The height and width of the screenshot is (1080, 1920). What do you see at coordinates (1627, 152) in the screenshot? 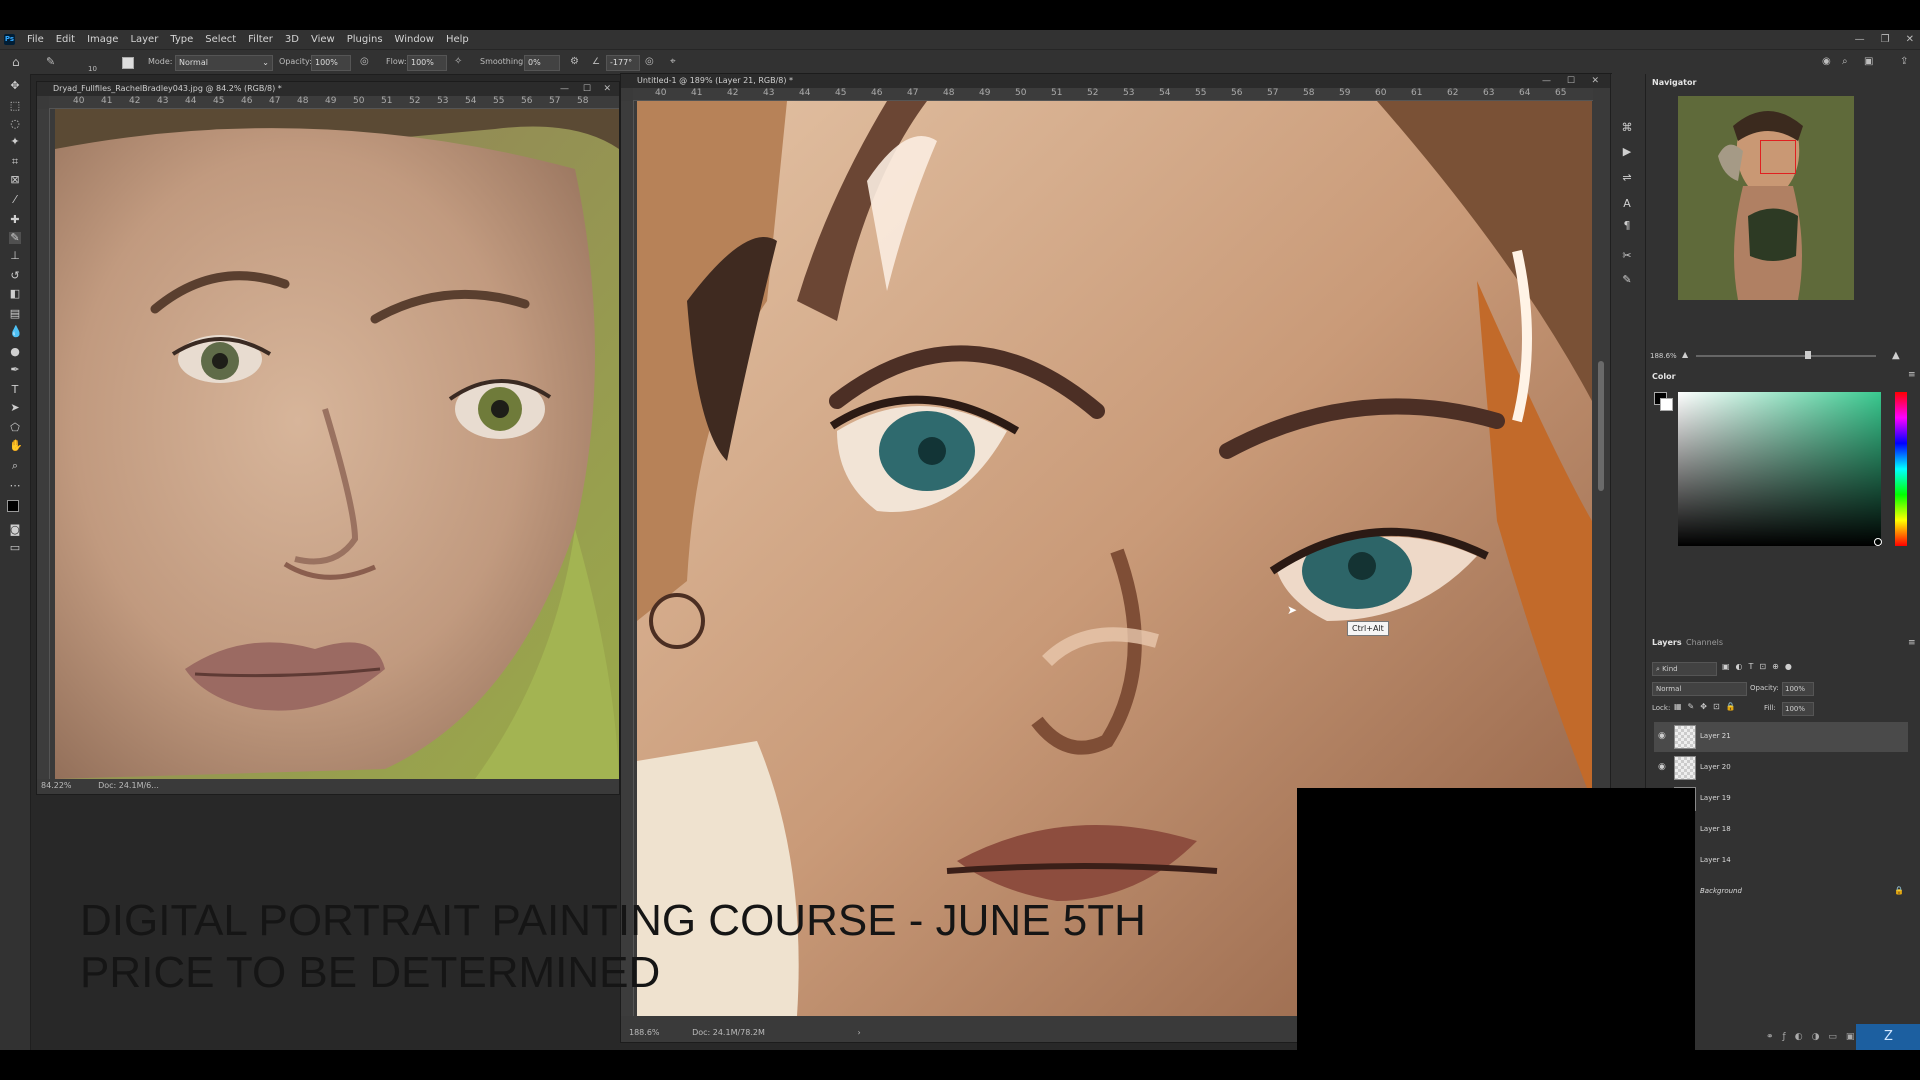
I see `actions-panel-icon: ▶` at bounding box center [1627, 152].